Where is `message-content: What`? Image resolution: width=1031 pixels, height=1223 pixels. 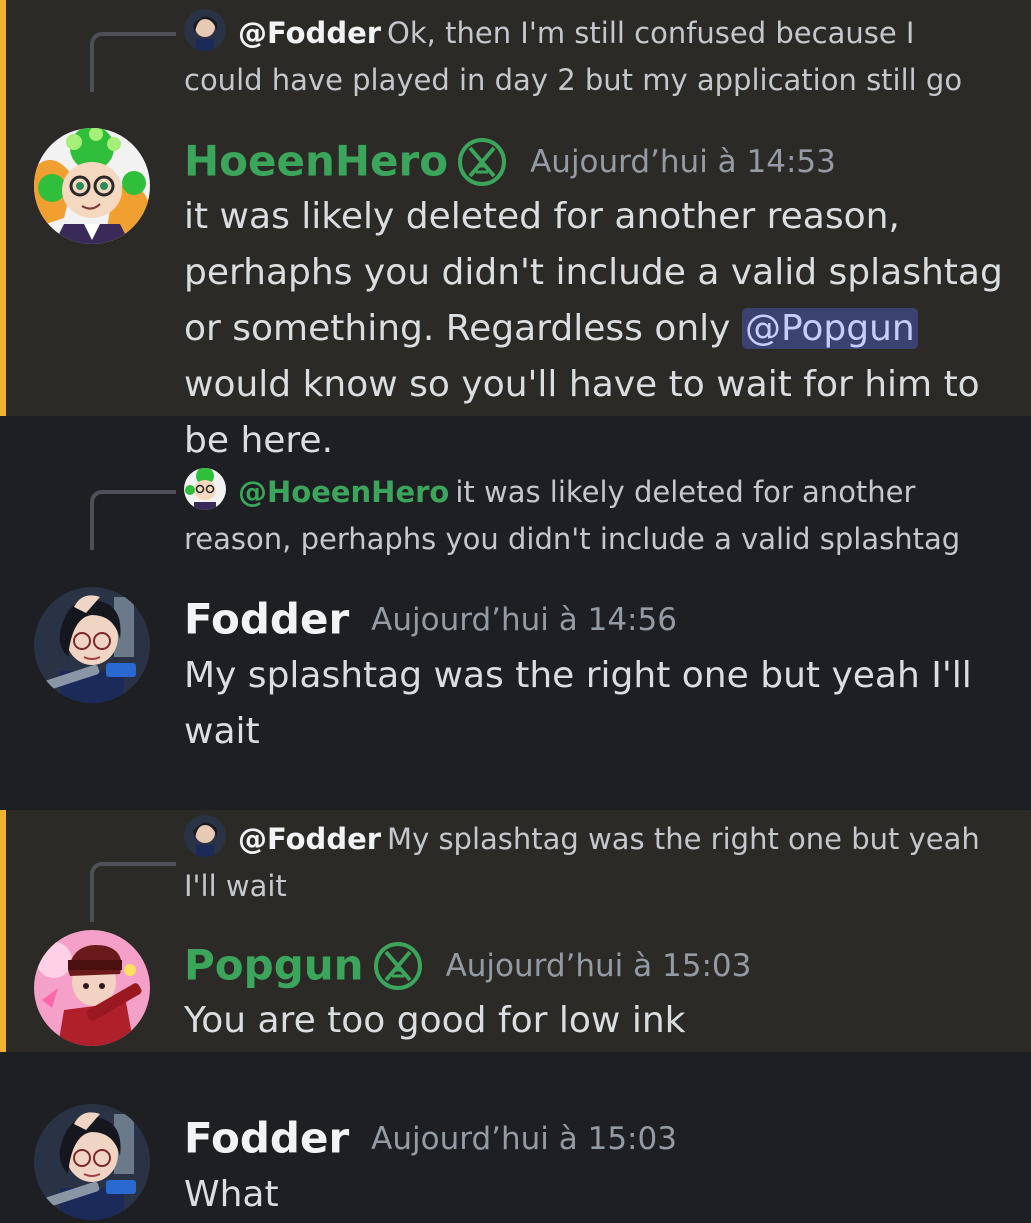 message-content: What is located at coordinates (231, 1194).